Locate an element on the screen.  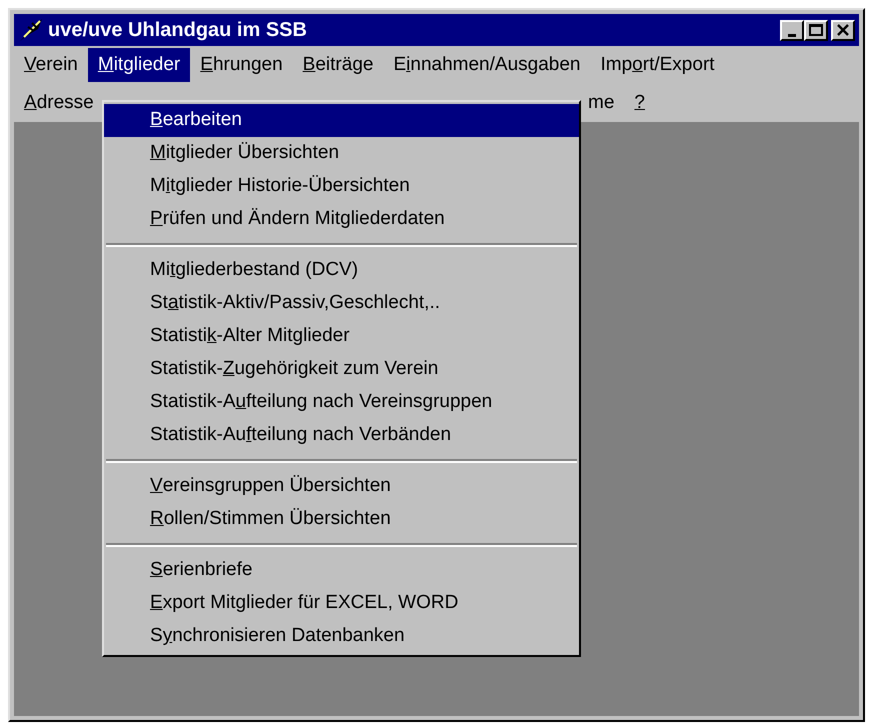
dropdown-item: Mitglieder Historie-Übersichten is located at coordinates (341, 186).